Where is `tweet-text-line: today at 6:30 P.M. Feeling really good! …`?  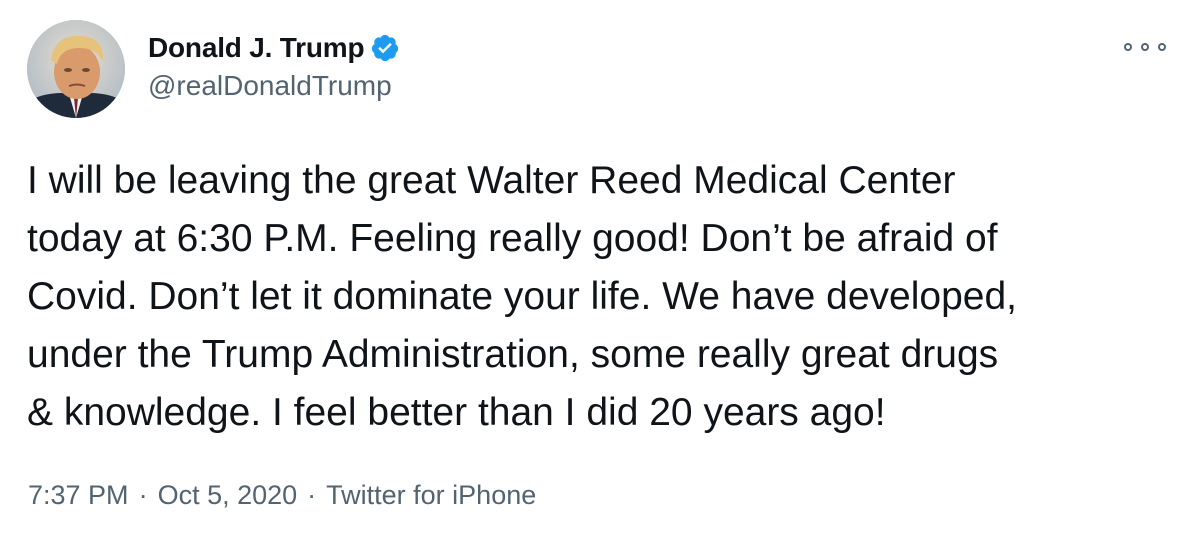
tweet-text-line: today at 6:30 P.M. Feeling really good! … is located at coordinates (512, 238).